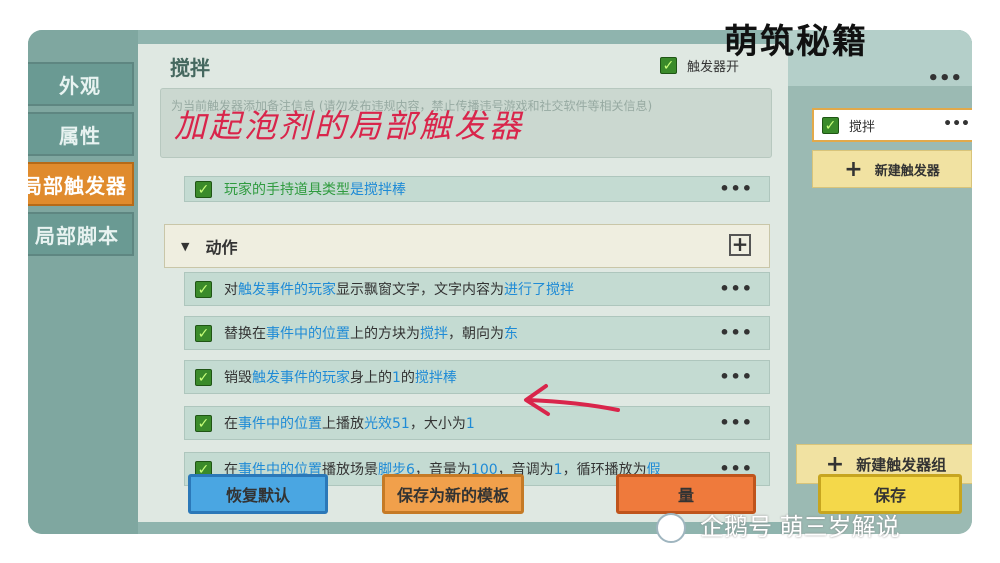 Image resolution: width=1000 pixels, height=563 pixels. I want to click on channel-logo: 萌筑秘籍, so click(796, 42).